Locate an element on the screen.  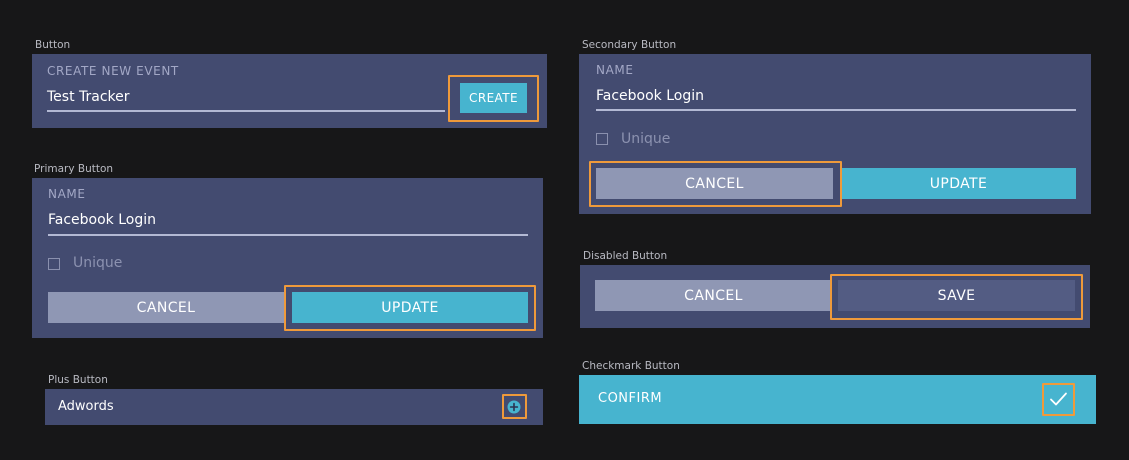
name-underline is located at coordinates (288, 235).